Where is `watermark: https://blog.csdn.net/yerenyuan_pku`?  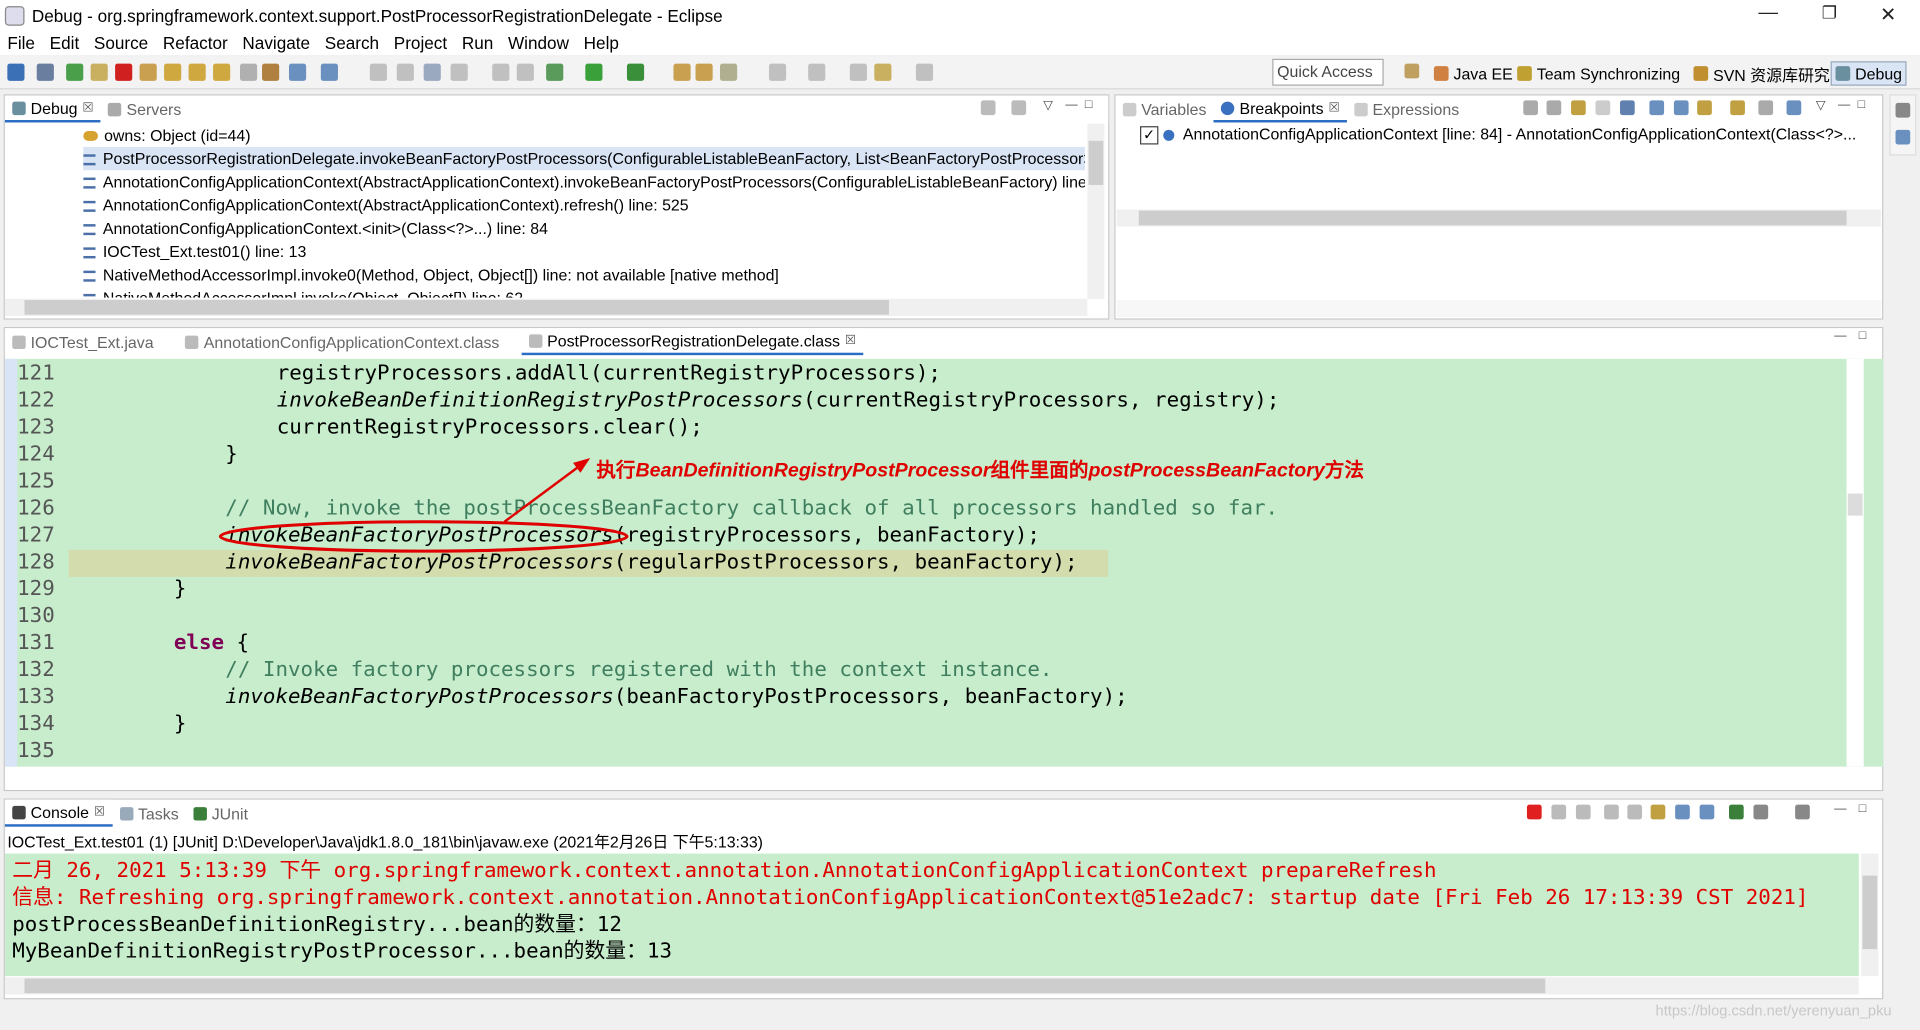 watermark: https://blog.csdn.net/yerenyuan_pku is located at coordinates (1773, 1010).